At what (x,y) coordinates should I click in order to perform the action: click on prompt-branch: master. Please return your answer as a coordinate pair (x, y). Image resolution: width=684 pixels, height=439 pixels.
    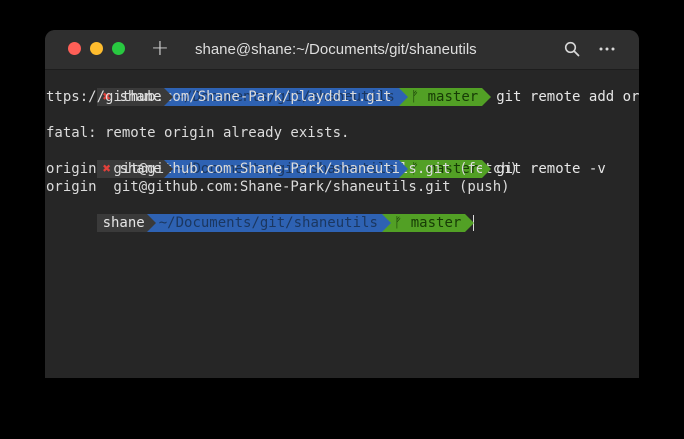
    Looking at the image, I should click on (436, 223).